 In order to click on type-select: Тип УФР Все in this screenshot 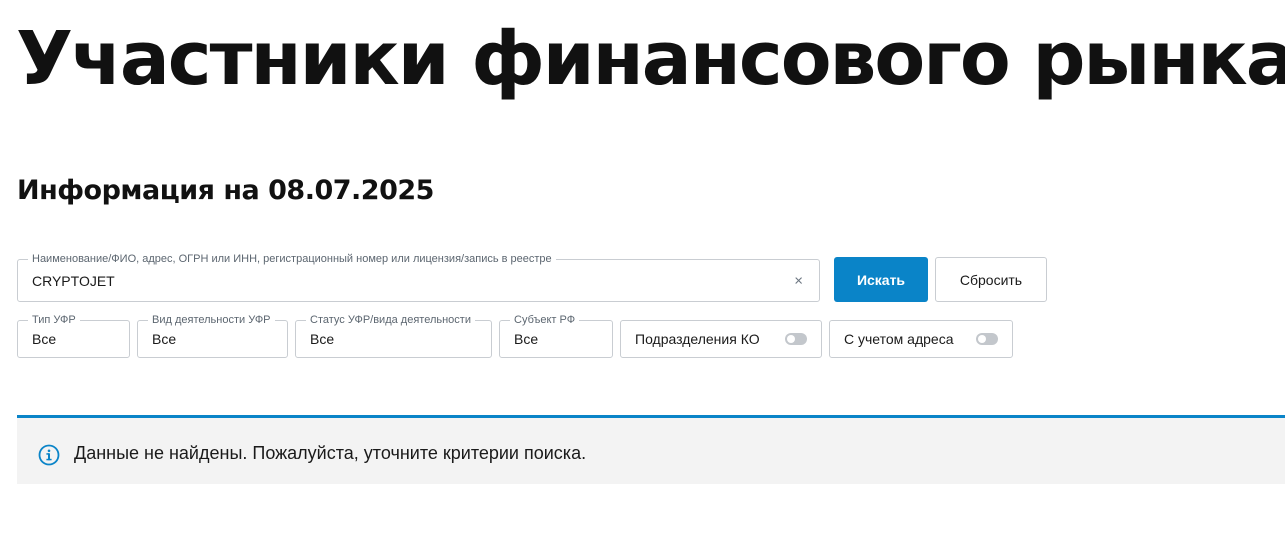, I will do `click(73, 335)`.